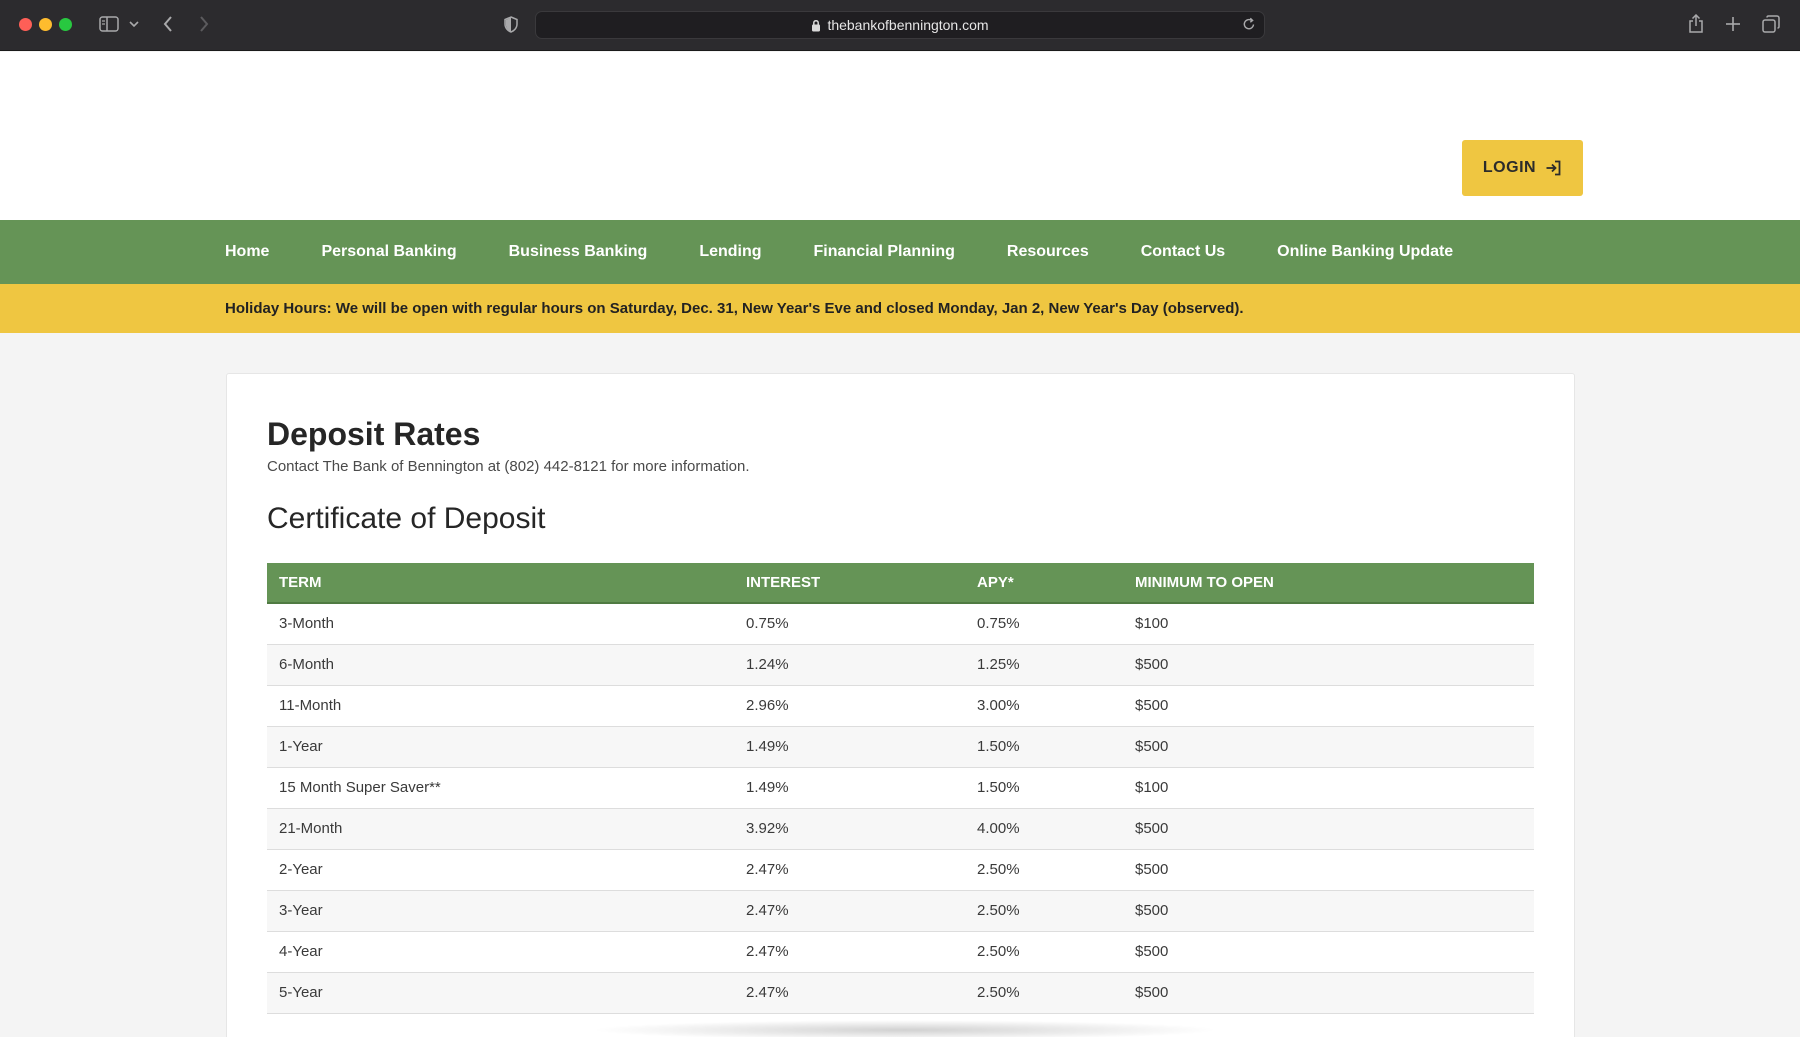 The width and height of the screenshot is (1800, 1037). I want to click on table-row: 5-Year 2.47% 2.50% $500, so click(900, 993).